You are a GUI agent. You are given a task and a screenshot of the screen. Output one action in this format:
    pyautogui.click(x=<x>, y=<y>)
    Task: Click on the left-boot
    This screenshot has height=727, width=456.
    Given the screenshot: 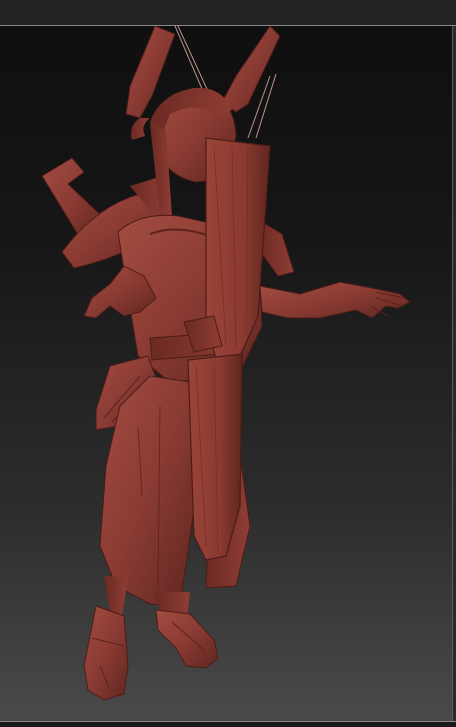 What is the action you would take?
    pyautogui.click(x=106, y=653)
    